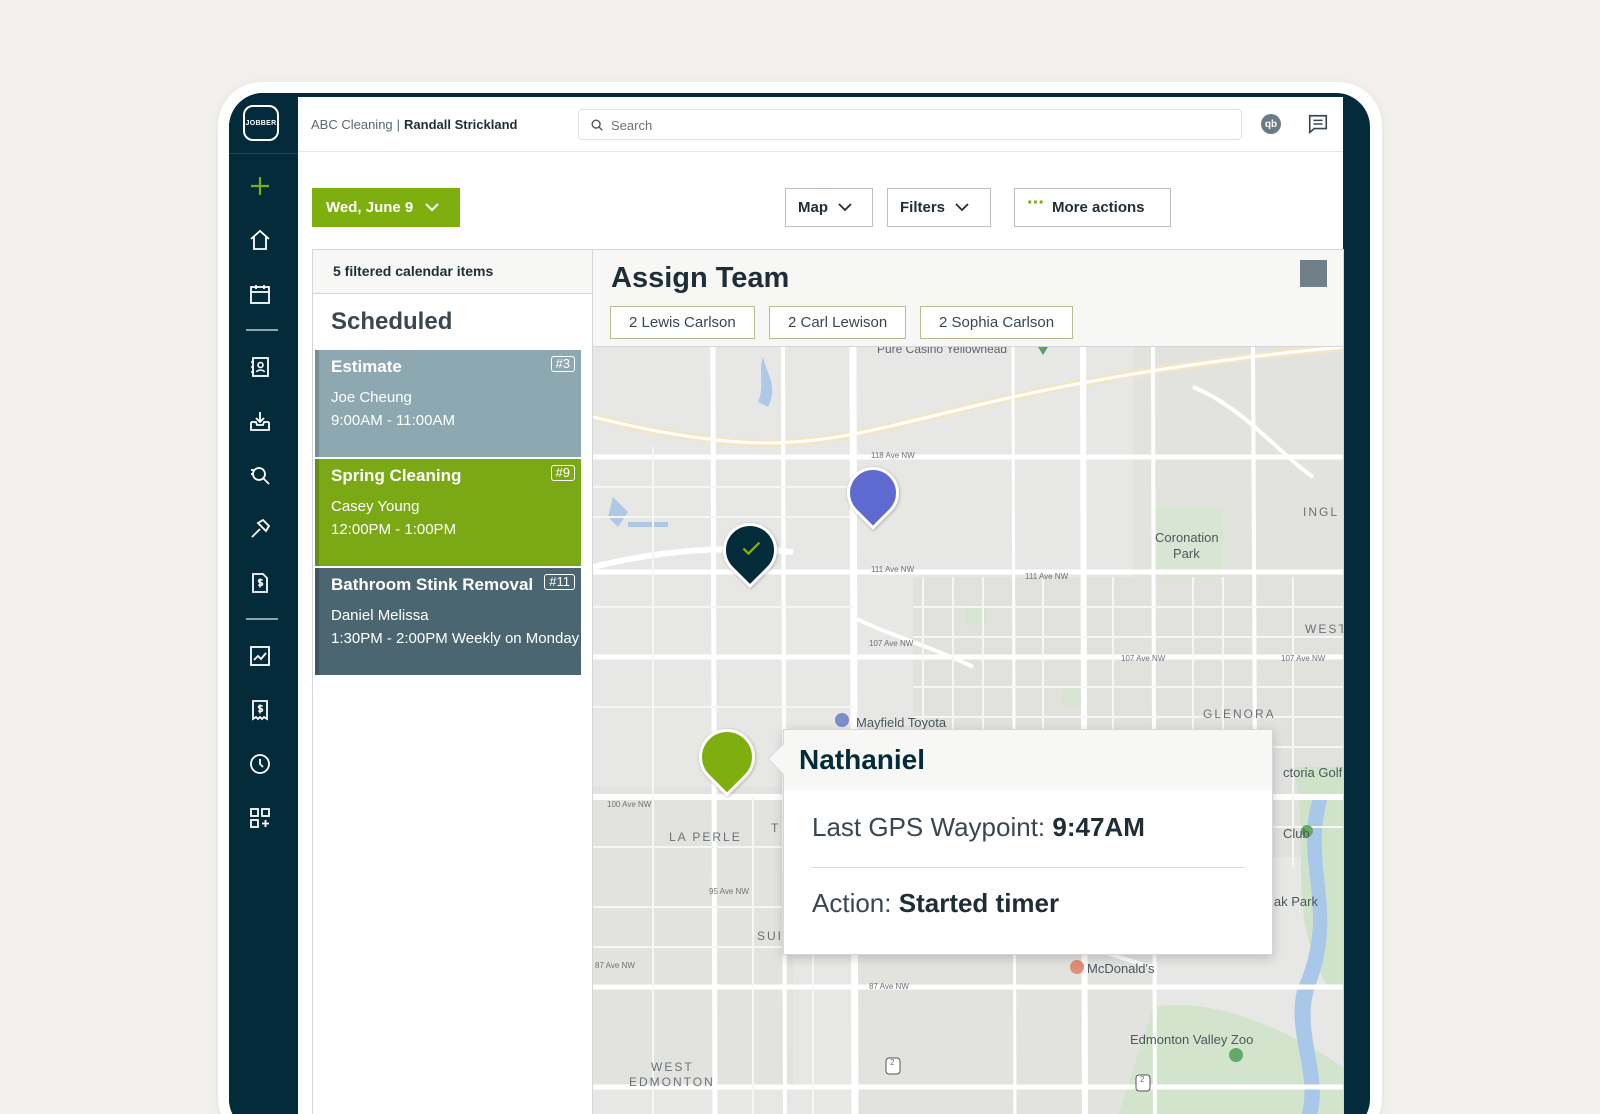 This screenshot has height=1114, width=1600. What do you see at coordinates (1313, 273) in the screenshot?
I see `panel-toggle-button` at bounding box center [1313, 273].